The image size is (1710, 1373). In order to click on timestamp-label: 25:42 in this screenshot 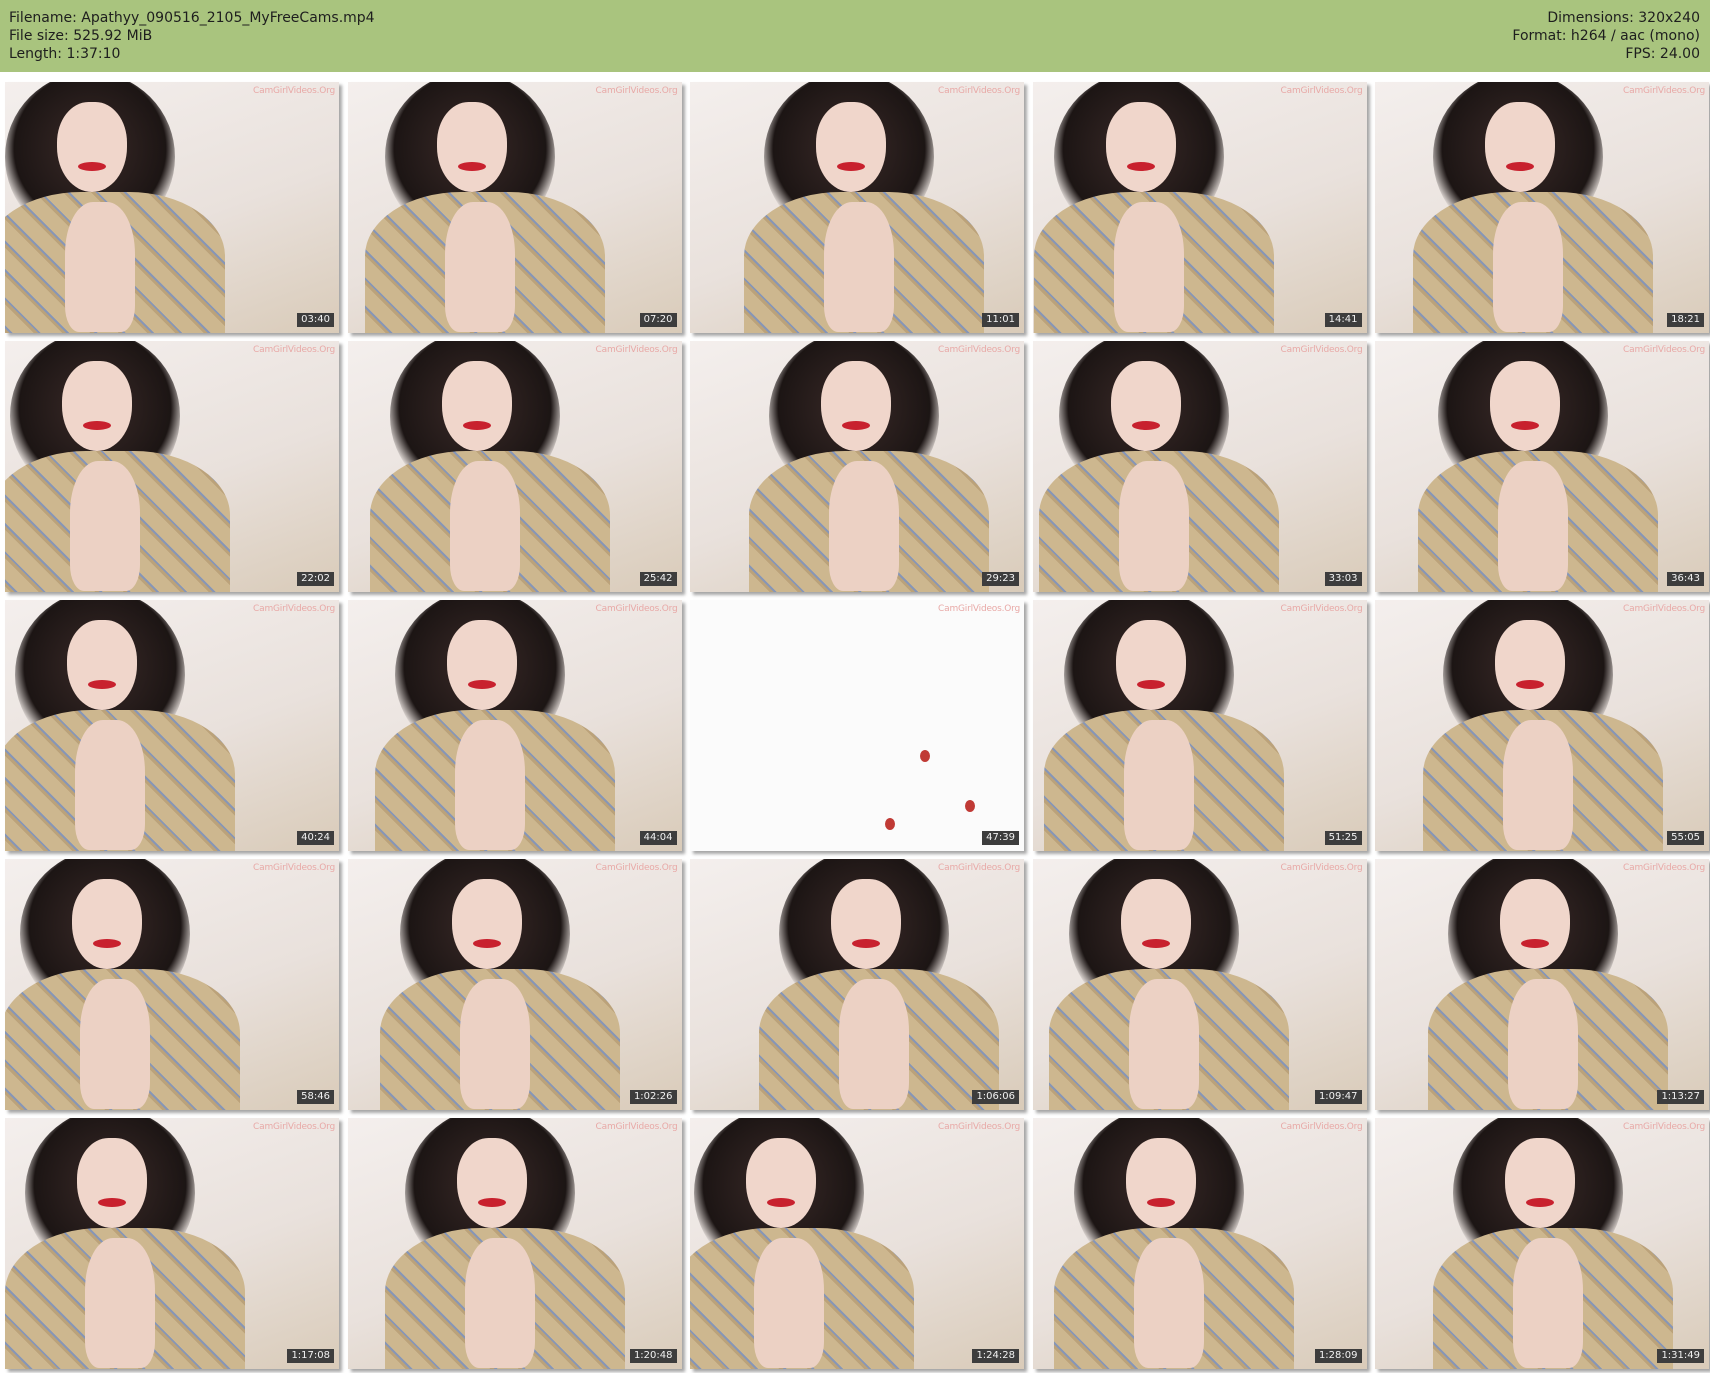, I will do `click(658, 579)`.